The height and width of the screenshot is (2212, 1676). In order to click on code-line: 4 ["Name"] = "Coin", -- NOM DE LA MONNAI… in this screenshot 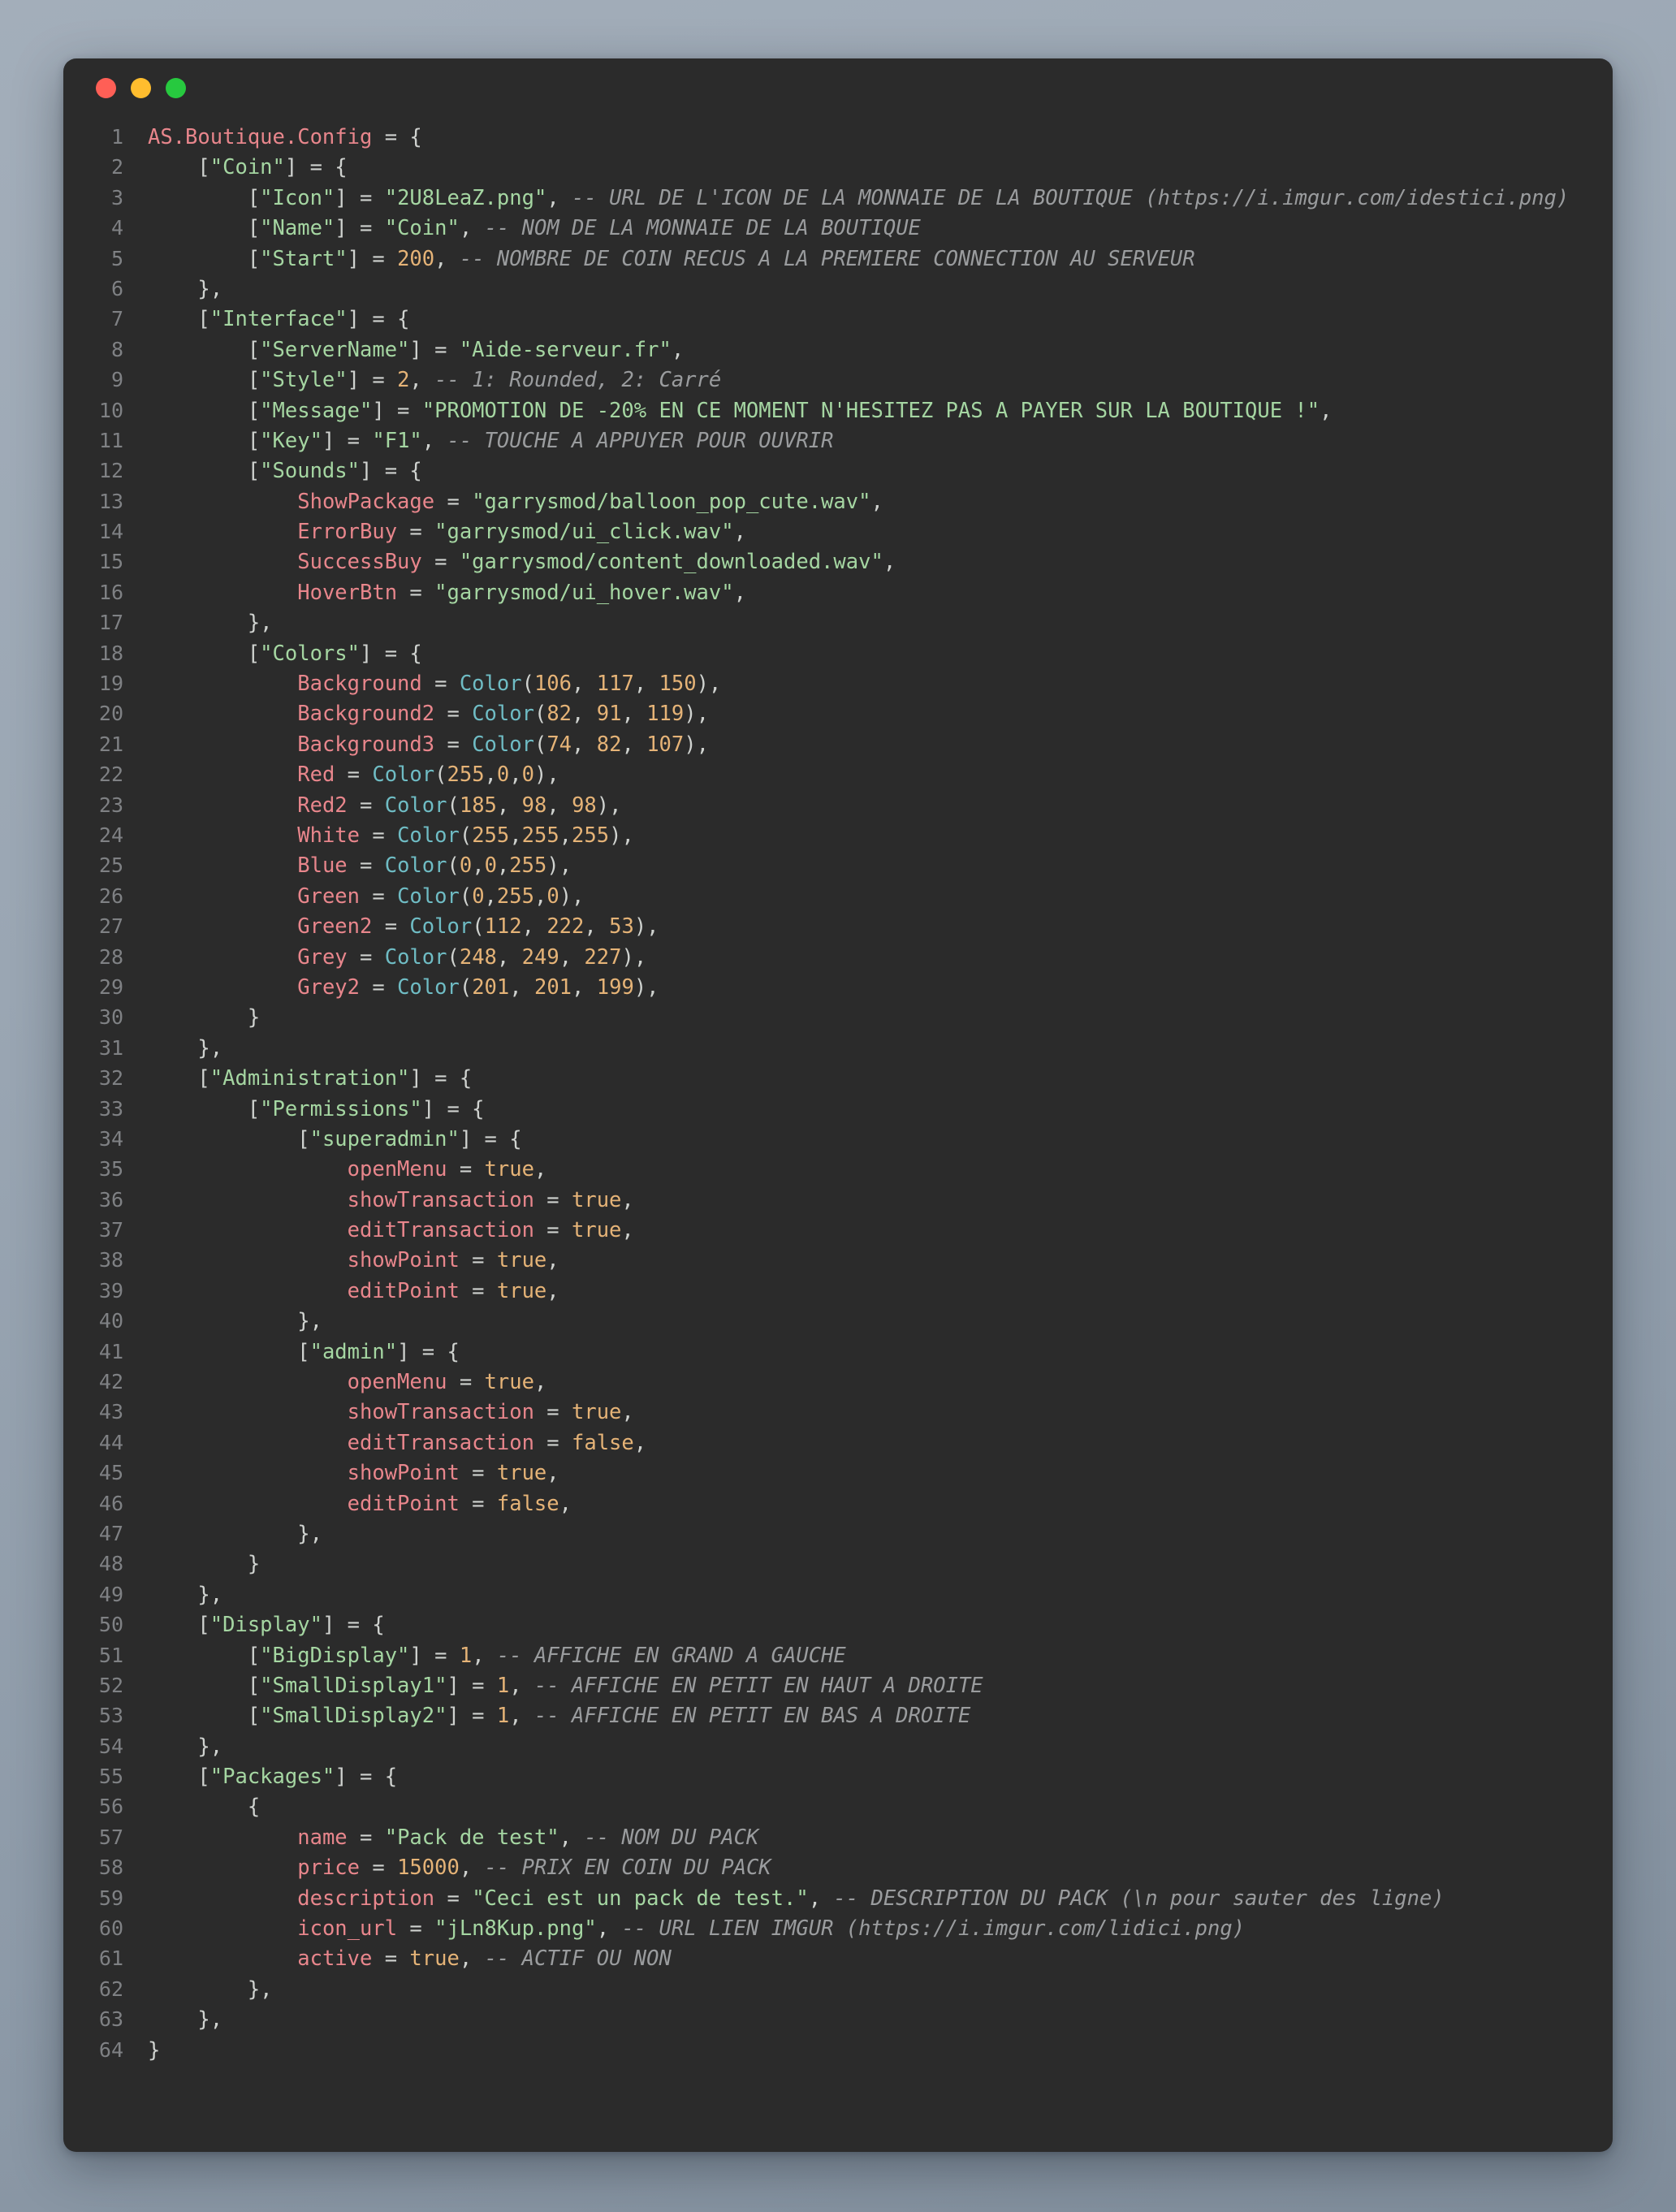, I will do `click(838, 228)`.